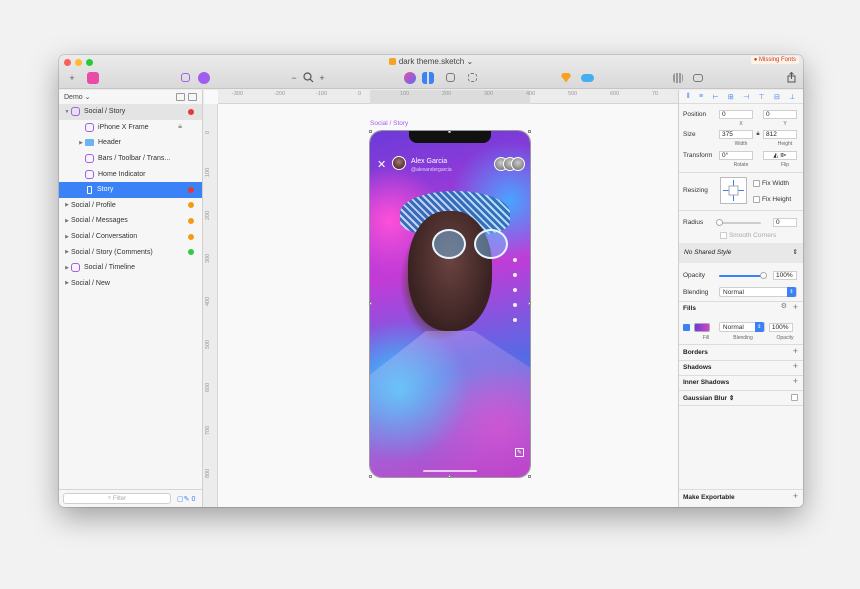  Describe the element at coordinates (741, 327) in the screenshot. I see `fill-blend-select: Normal ⇕` at that location.